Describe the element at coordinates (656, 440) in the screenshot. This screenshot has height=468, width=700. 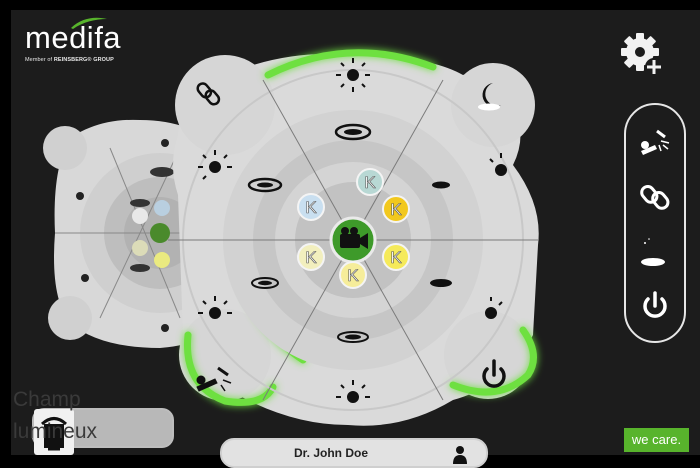
I see `brand-slogan: we care.` at that location.